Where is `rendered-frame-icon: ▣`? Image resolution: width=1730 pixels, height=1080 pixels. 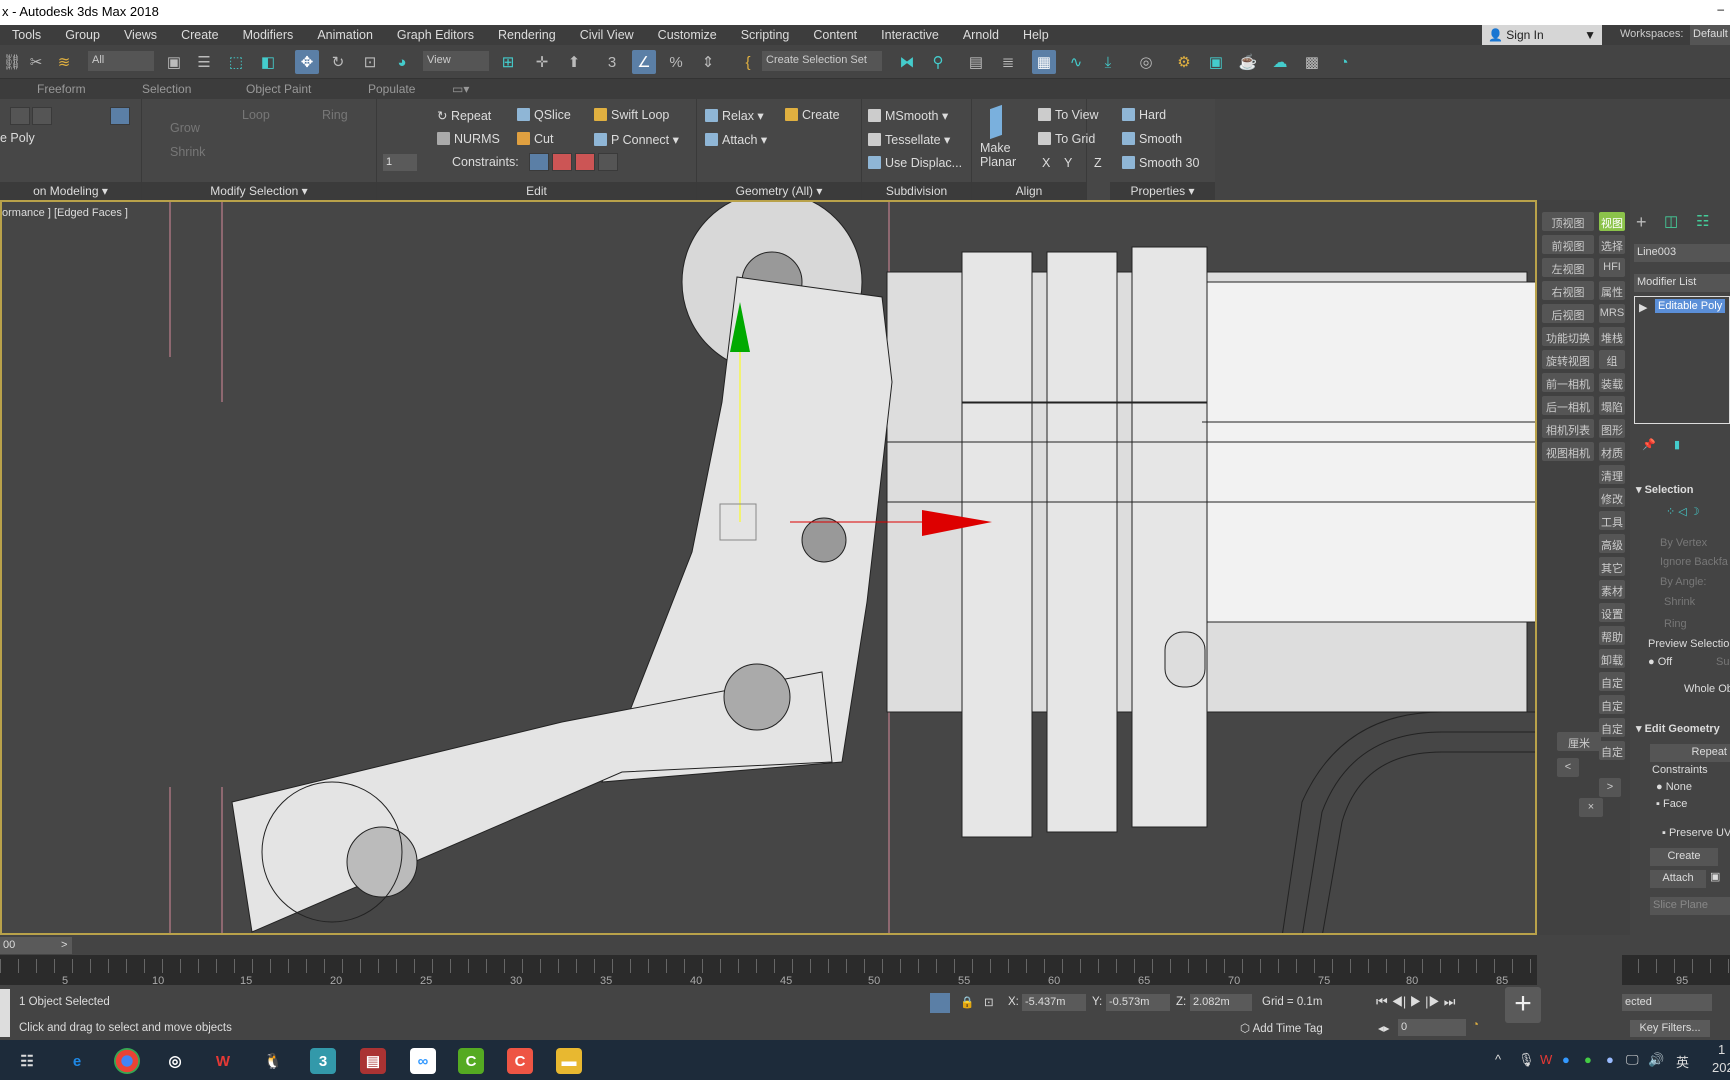 rendered-frame-icon: ▣ is located at coordinates (1216, 62).